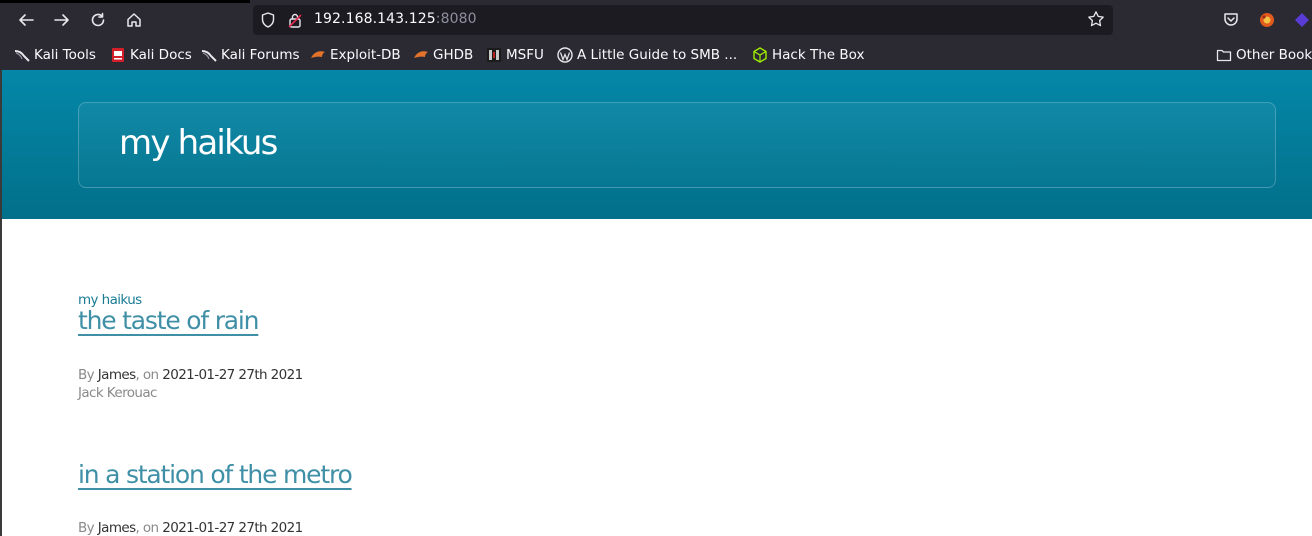 The width and height of the screenshot is (1312, 536). What do you see at coordinates (1224, 55) in the screenshot?
I see `folder-icon` at bounding box center [1224, 55].